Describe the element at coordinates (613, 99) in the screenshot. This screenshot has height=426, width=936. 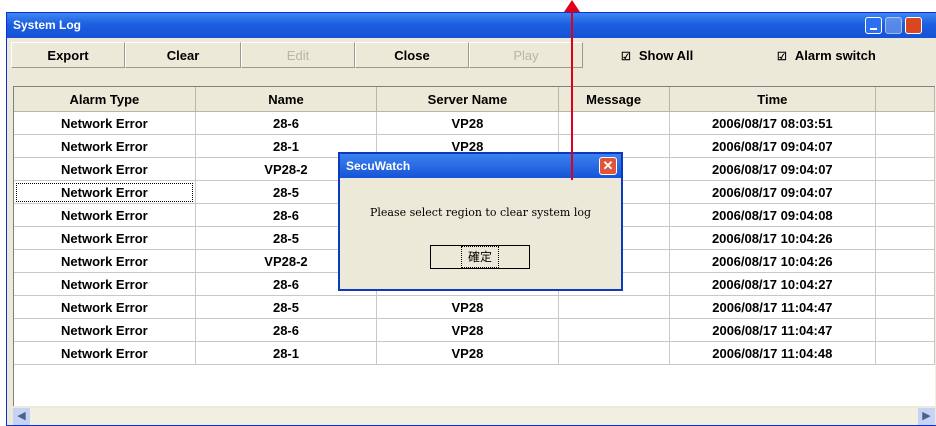
I see `column-header-message: Message` at that location.